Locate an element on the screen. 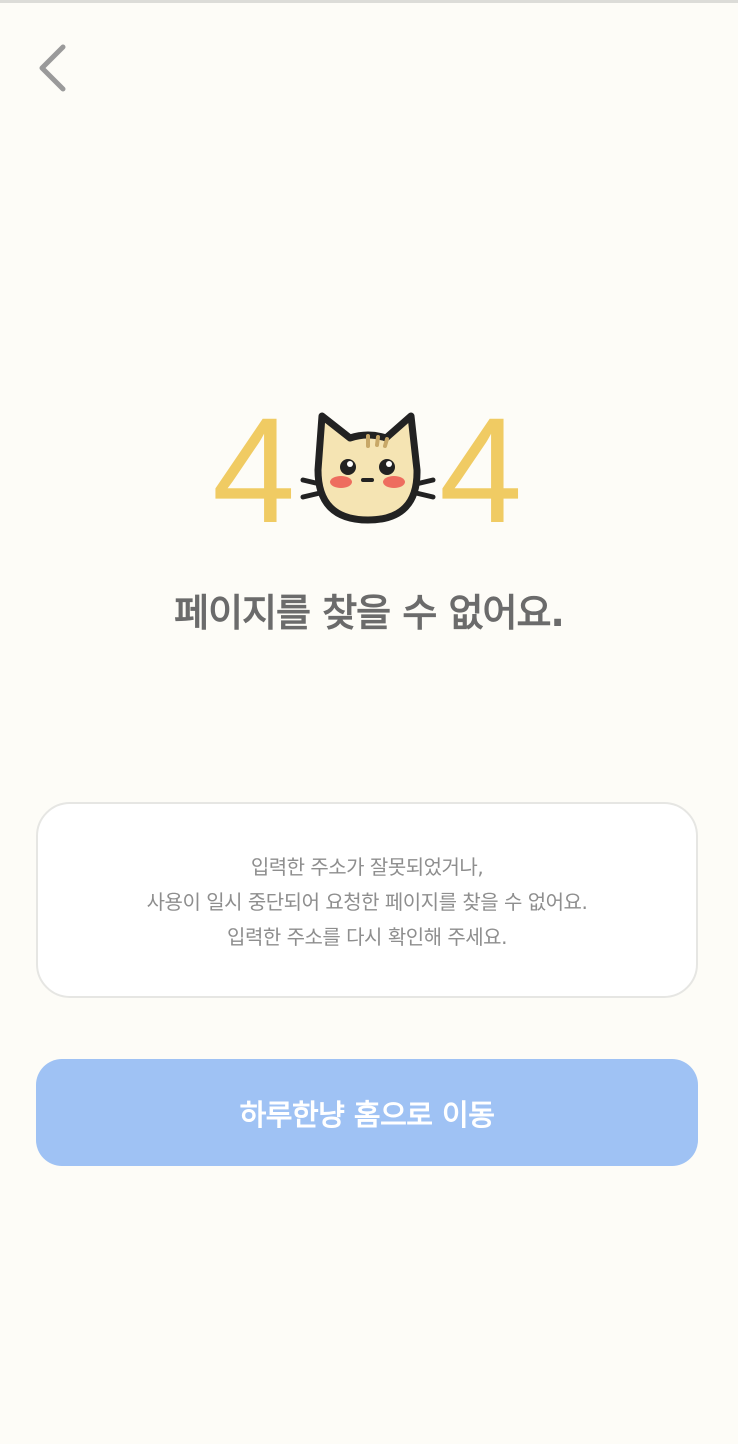 This screenshot has width=738, height=1444. error-digit-right: 4 is located at coordinates (481, 470).